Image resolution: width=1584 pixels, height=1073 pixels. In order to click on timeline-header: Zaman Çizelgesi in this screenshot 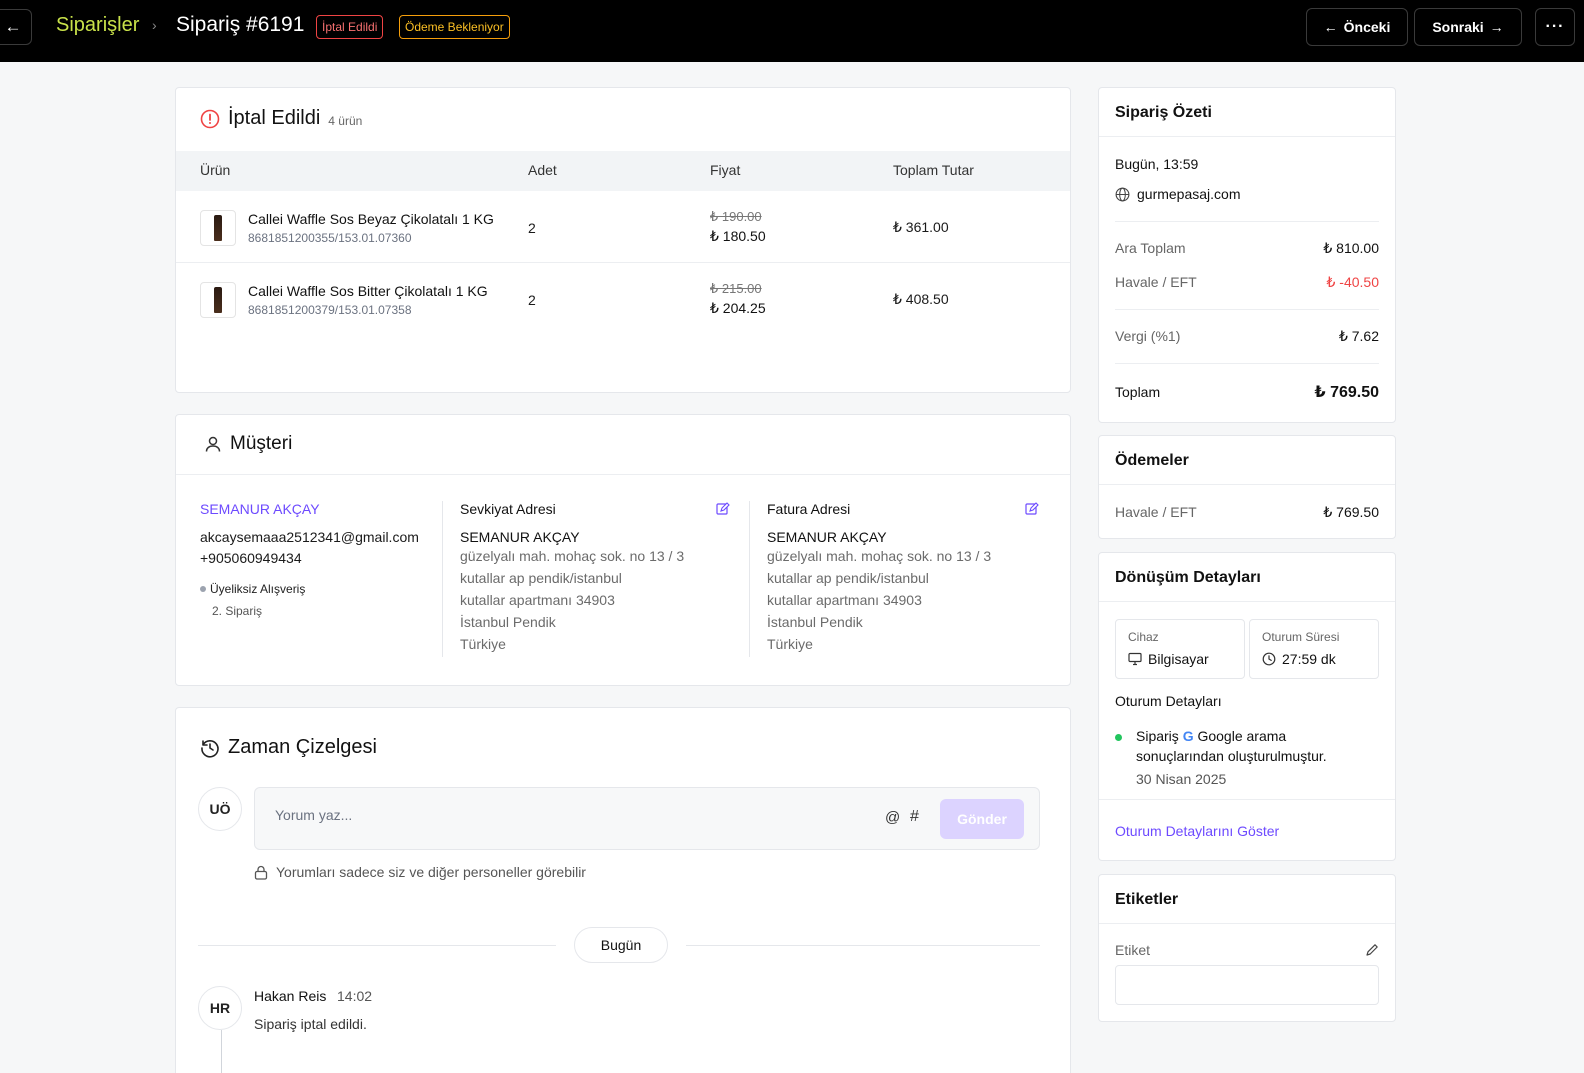, I will do `click(288, 747)`.